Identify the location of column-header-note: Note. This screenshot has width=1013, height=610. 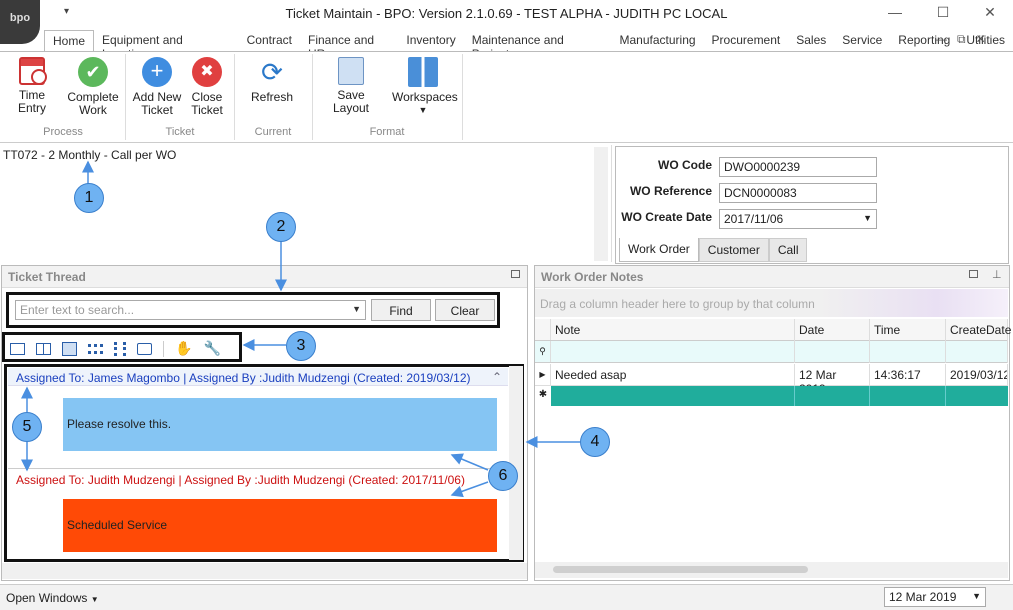
(673, 330).